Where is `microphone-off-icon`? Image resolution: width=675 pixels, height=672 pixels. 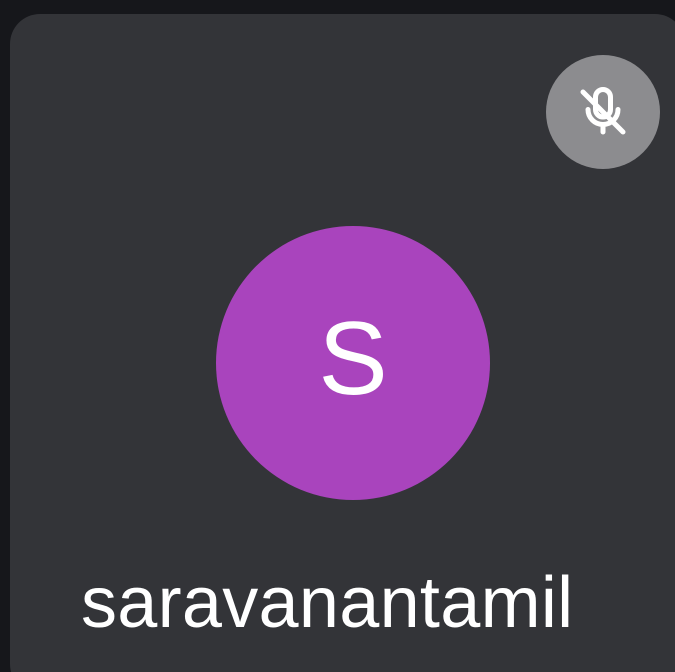 microphone-off-icon is located at coordinates (603, 112).